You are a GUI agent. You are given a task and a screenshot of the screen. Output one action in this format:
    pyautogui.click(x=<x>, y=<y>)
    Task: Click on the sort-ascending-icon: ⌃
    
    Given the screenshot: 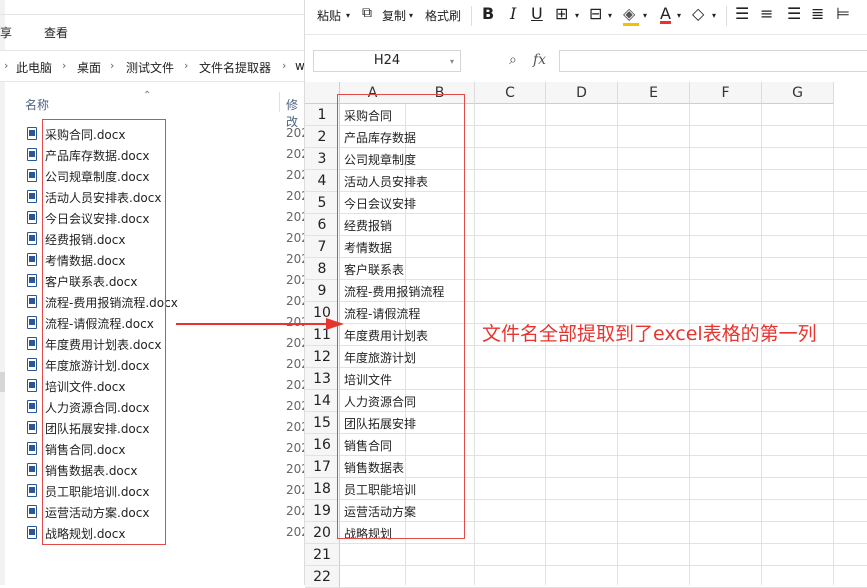 What is the action you would take?
    pyautogui.click(x=147, y=95)
    